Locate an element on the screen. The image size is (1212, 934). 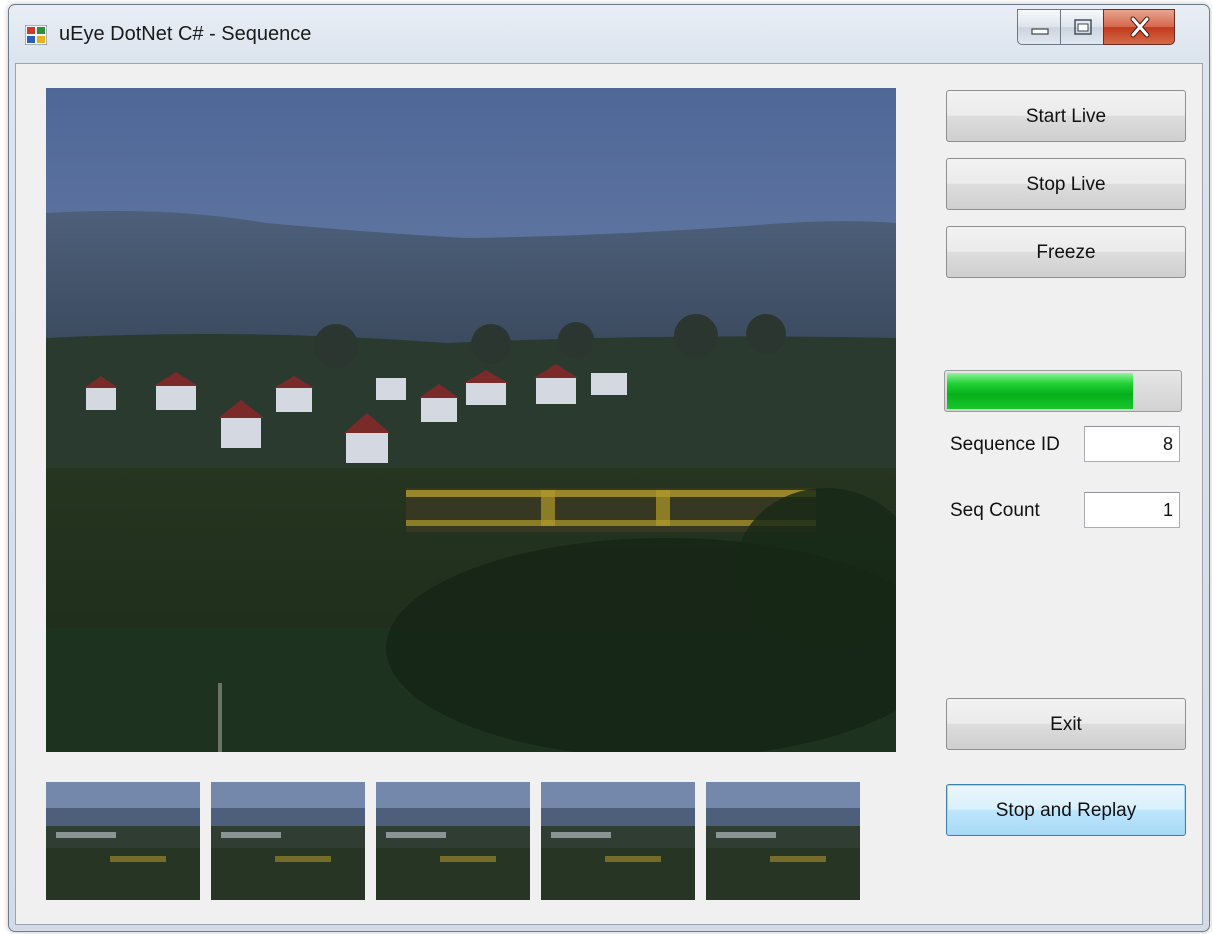
stop-and-replay-button: Stop and Replay is located at coordinates (1066, 810).